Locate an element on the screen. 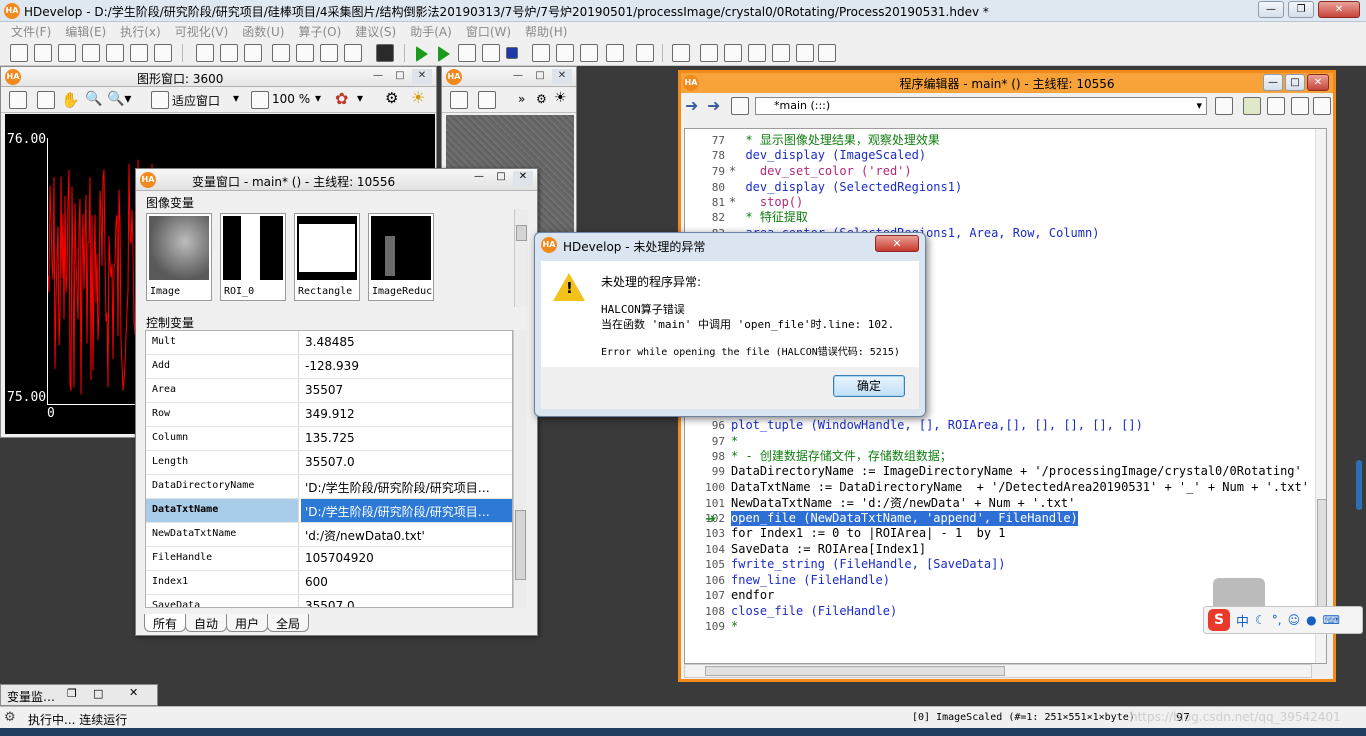 The image size is (1366, 736). control-variable-row: Row 349.912 is located at coordinates (329, 415).